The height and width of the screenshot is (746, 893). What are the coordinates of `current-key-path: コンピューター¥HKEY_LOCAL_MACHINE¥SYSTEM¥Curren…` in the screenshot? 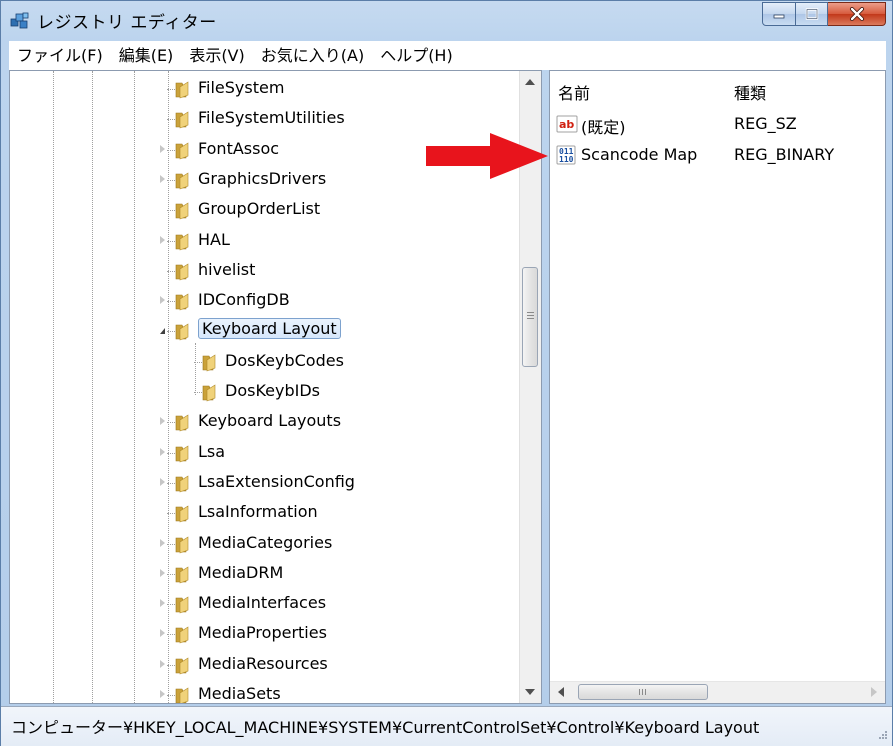 It's located at (385, 727).